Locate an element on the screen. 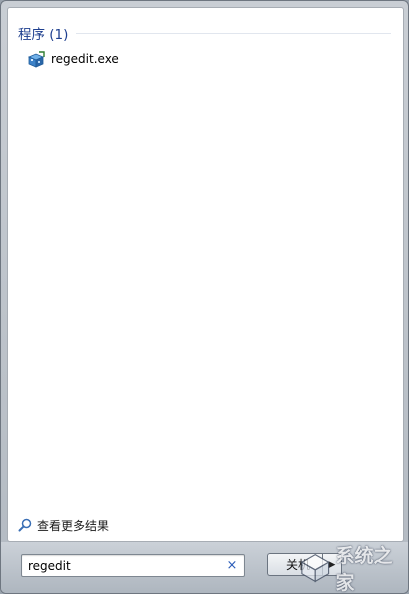 The image size is (409, 594). search-box: × is located at coordinates (133, 565).